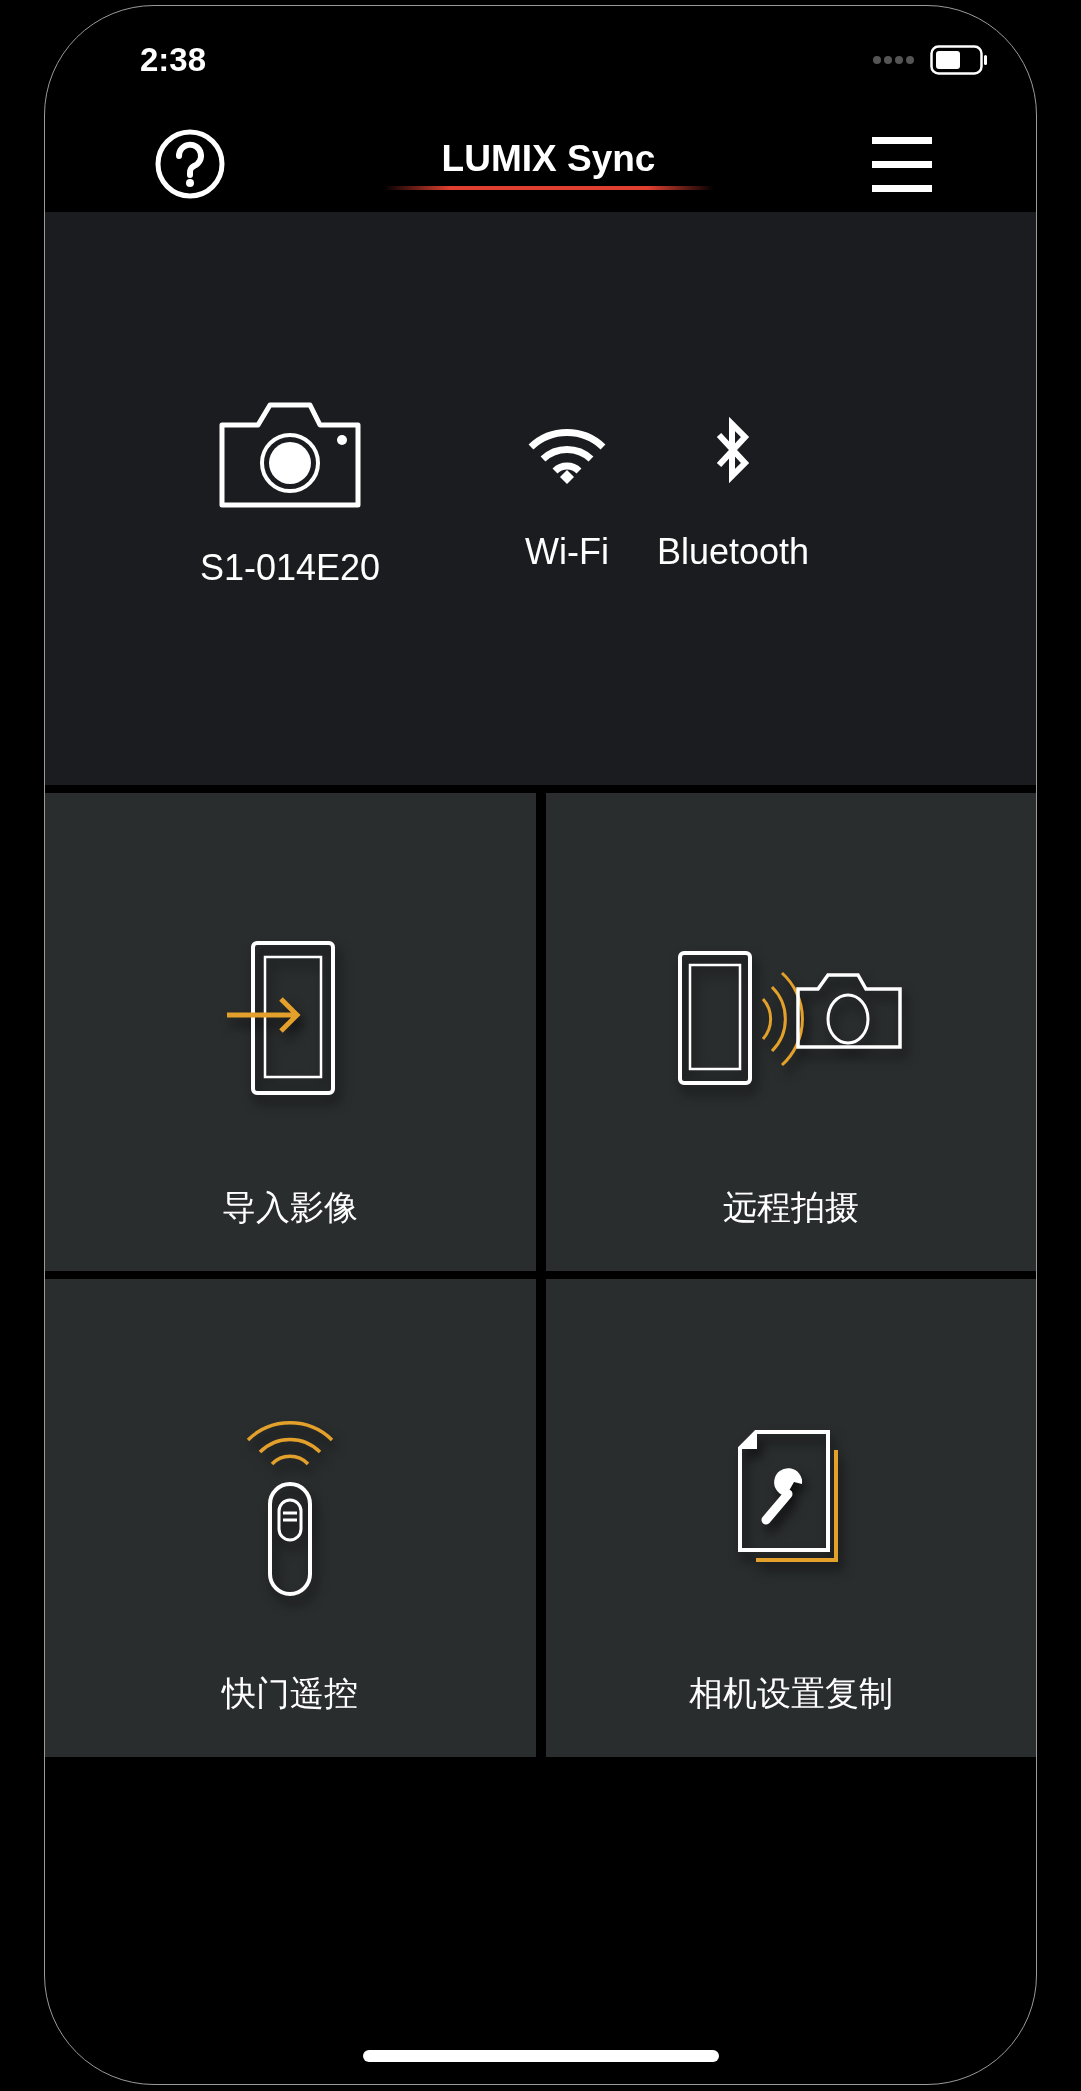 The width and height of the screenshot is (1081, 2091). Describe the element at coordinates (173, 60) in the screenshot. I see `status-time: 2:38` at that location.